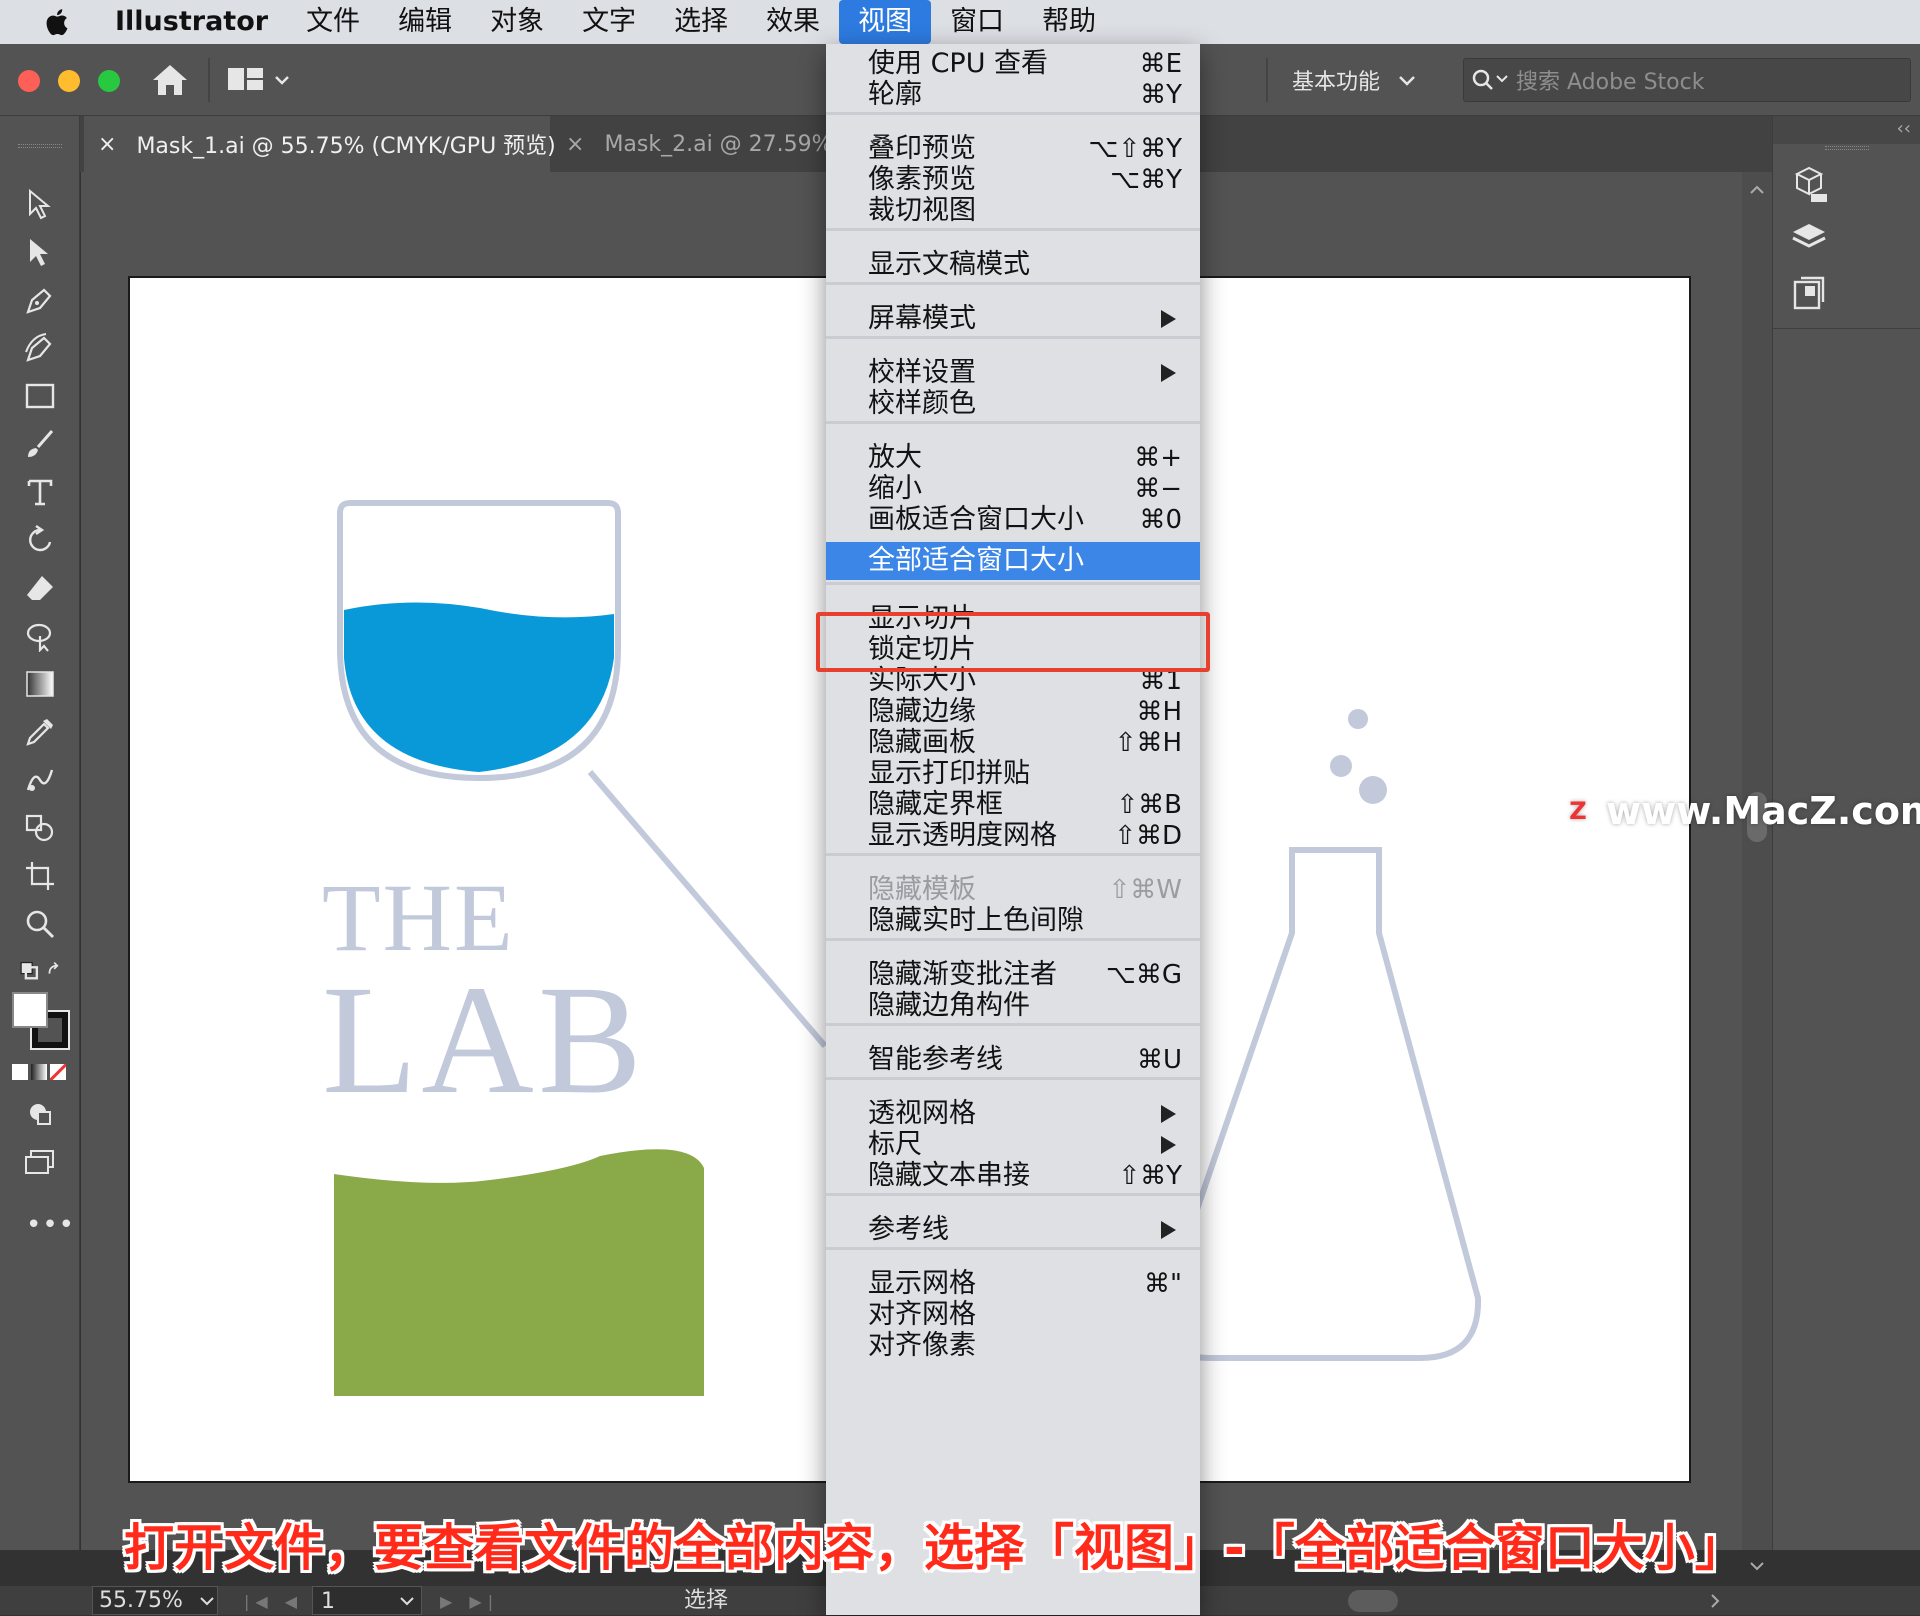 The width and height of the screenshot is (1920, 1616). I want to click on tab-mask-1: × Mask_1.ai @ 55.75% (CMYK/GPU 预览), so click(320, 144).